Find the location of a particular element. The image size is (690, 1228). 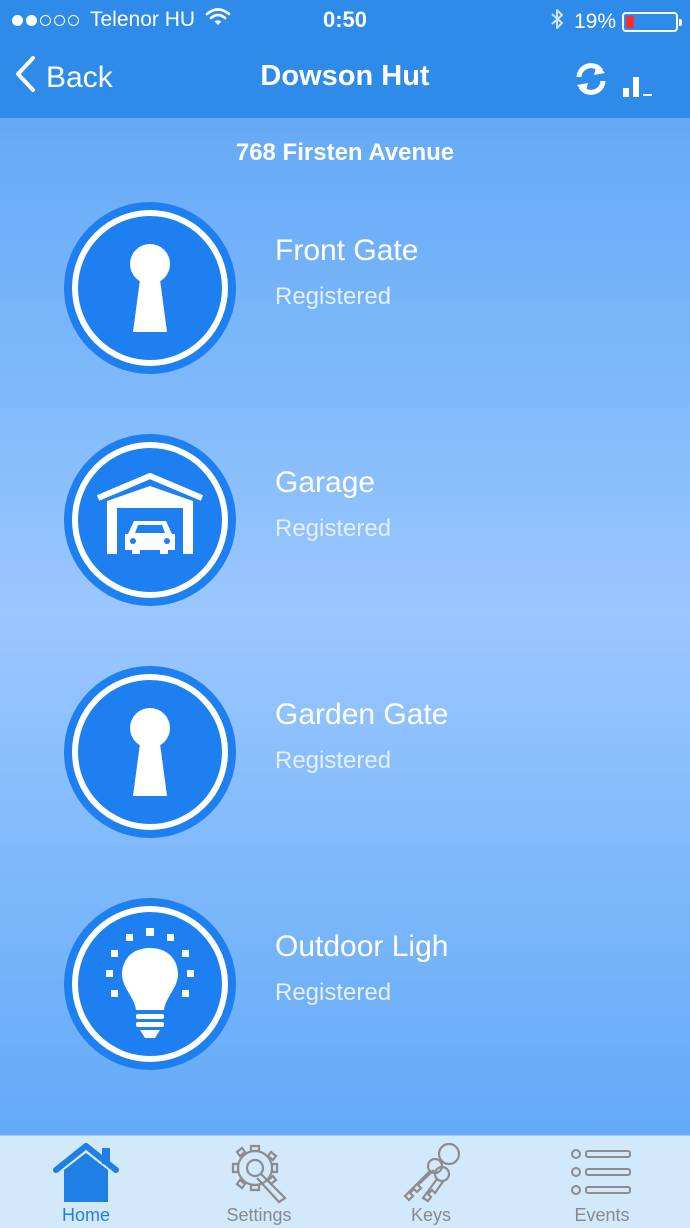

status-right: 19% is located at coordinates (615, 22).